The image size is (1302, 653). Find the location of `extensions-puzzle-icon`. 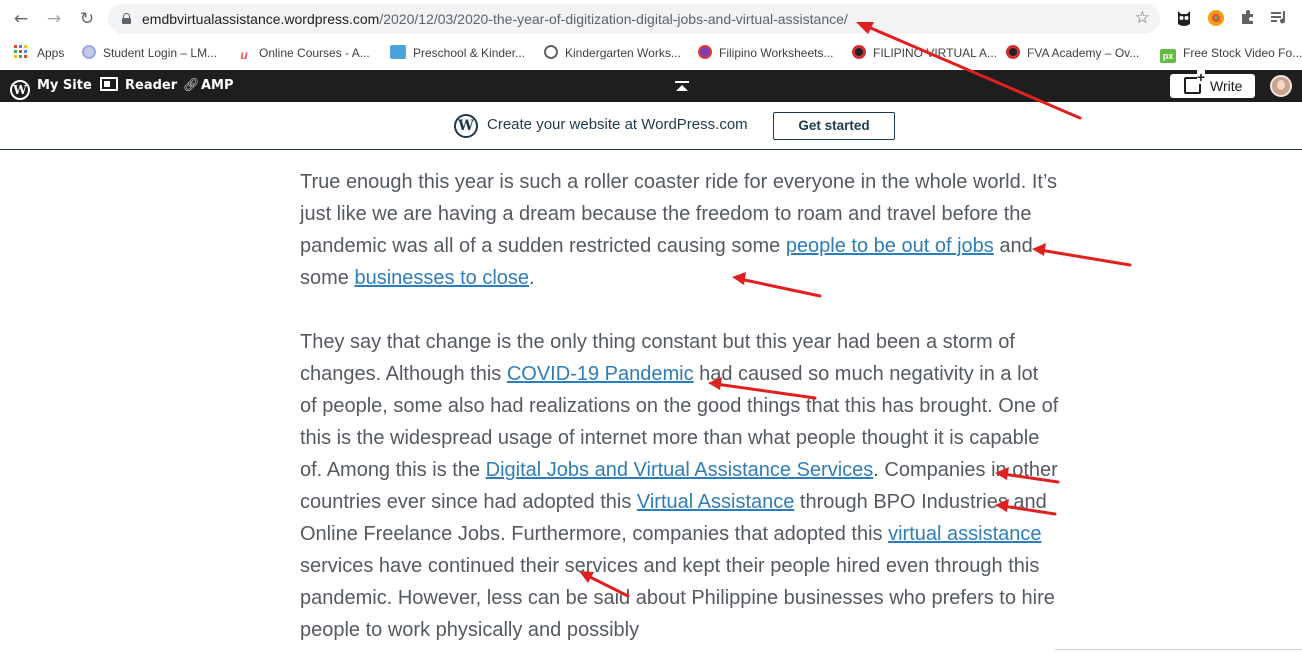

extensions-puzzle-icon is located at coordinates (1248, 18).